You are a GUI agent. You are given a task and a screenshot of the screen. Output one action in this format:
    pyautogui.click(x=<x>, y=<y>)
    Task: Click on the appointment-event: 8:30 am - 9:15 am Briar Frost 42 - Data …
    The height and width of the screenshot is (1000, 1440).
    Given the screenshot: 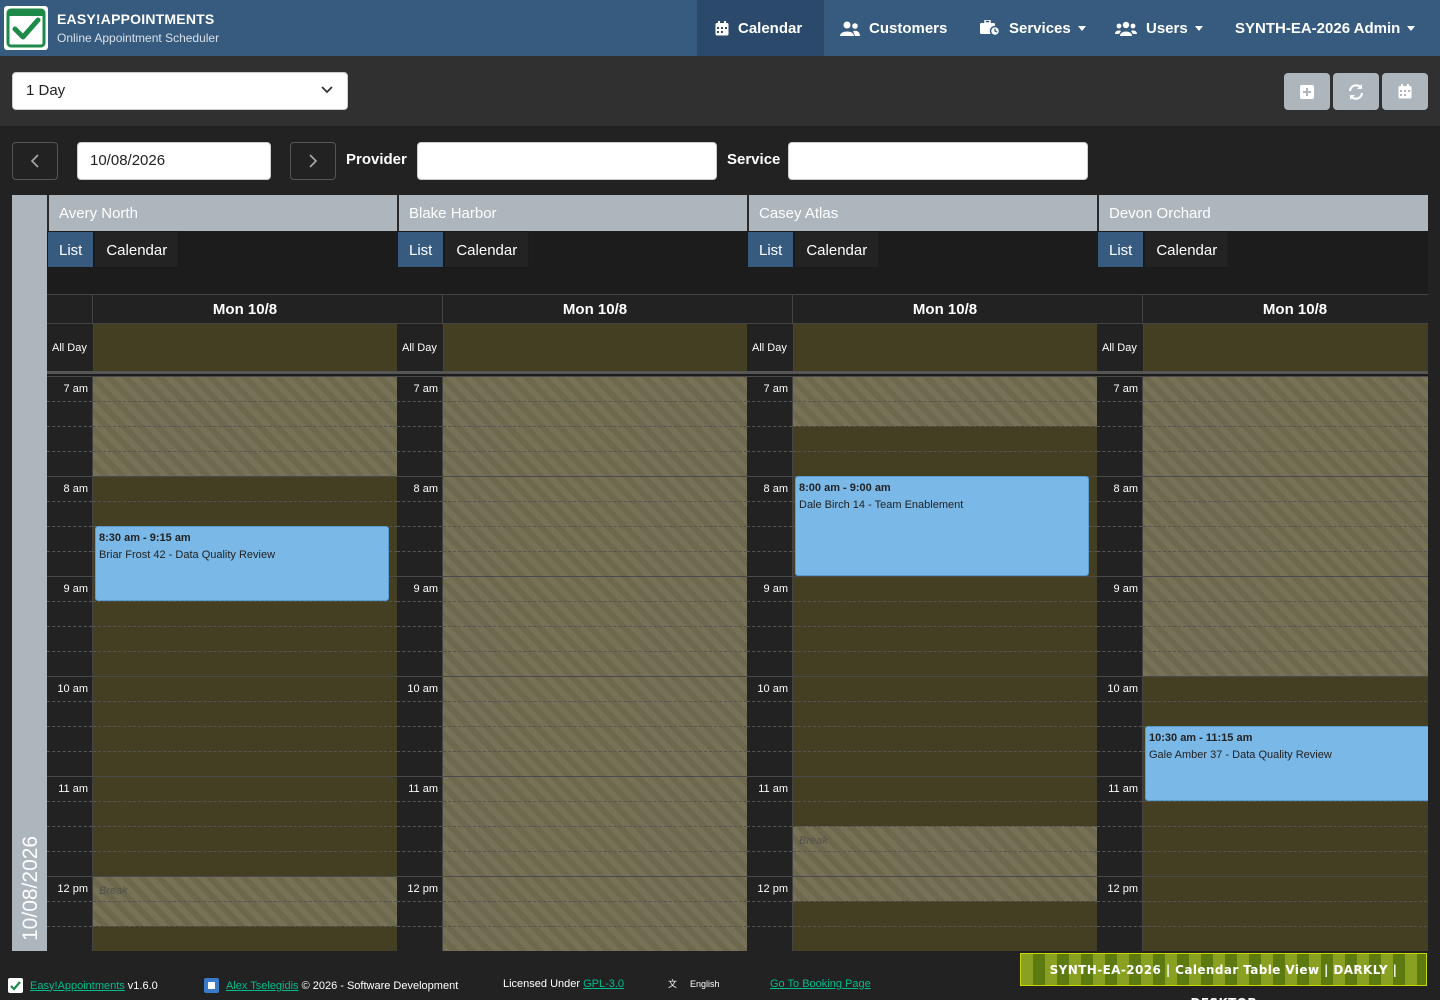 What is the action you would take?
    pyautogui.click(x=242, y=563)
    